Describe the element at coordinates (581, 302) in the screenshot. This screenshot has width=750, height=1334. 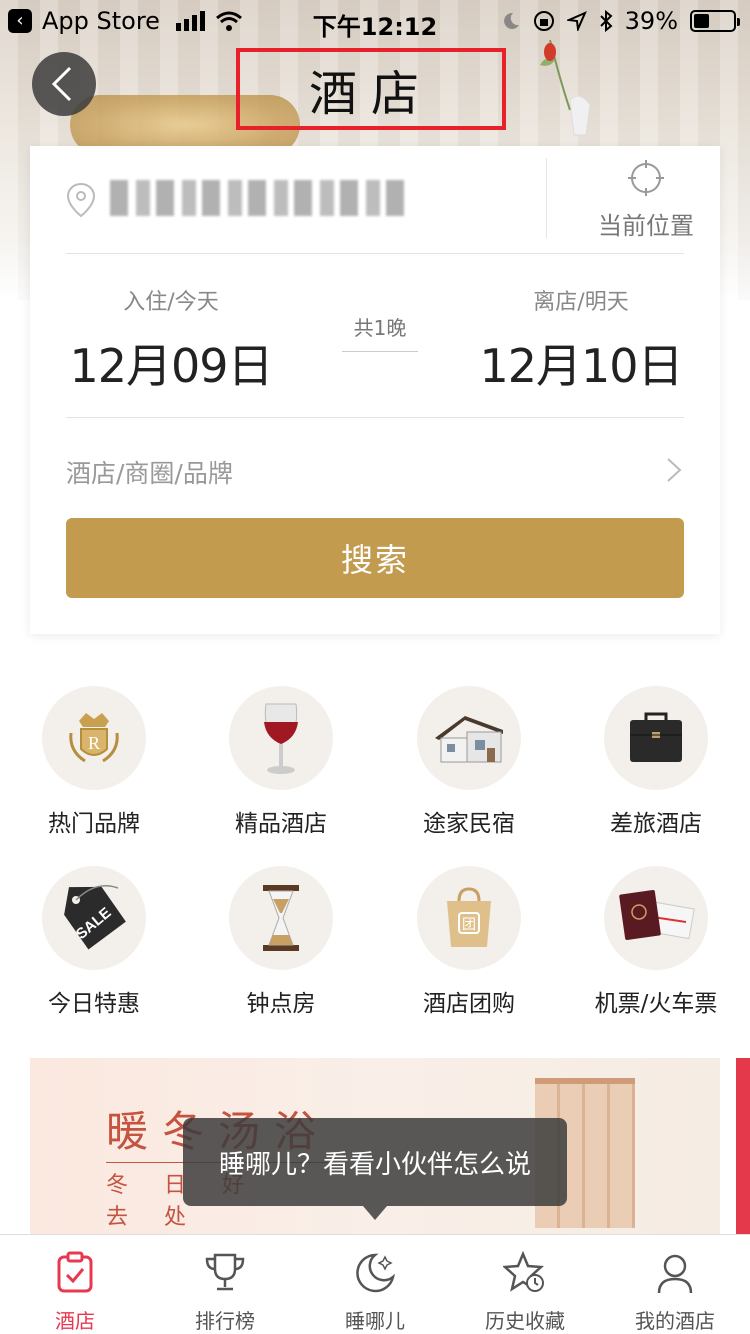
I see `checkout-label: 离店/明天` at that location.